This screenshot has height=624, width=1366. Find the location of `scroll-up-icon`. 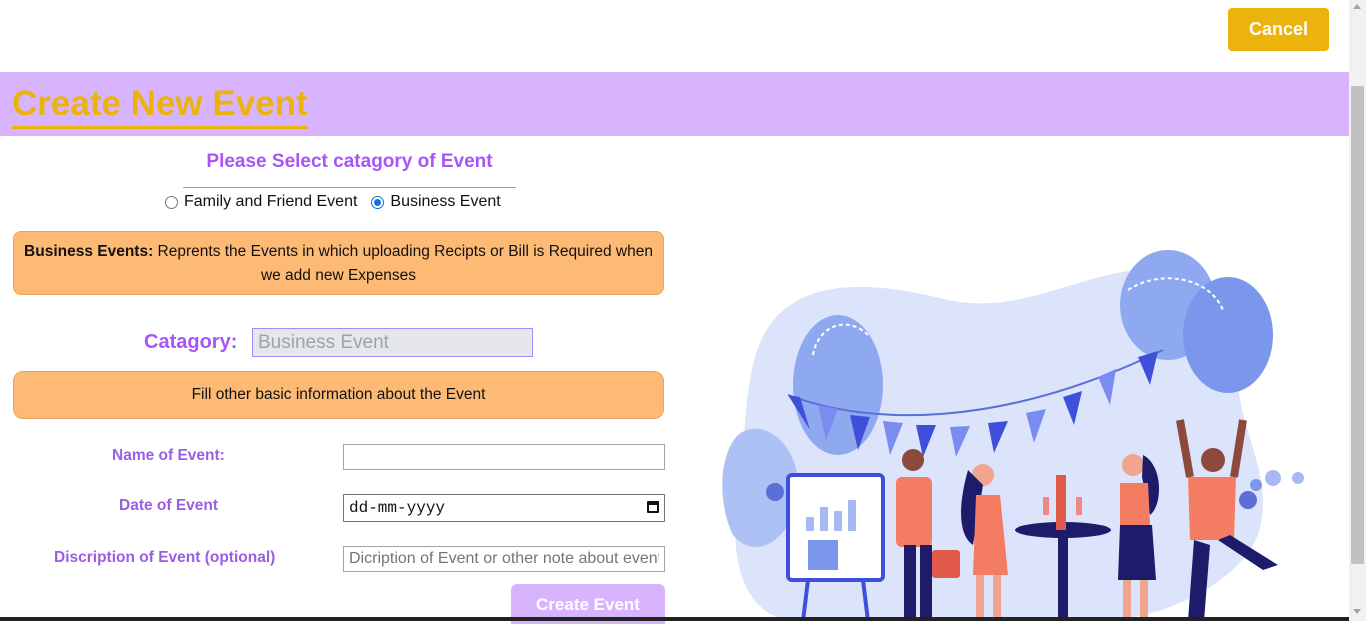

scroll-up-icon is located at coordinates (1357, 6).